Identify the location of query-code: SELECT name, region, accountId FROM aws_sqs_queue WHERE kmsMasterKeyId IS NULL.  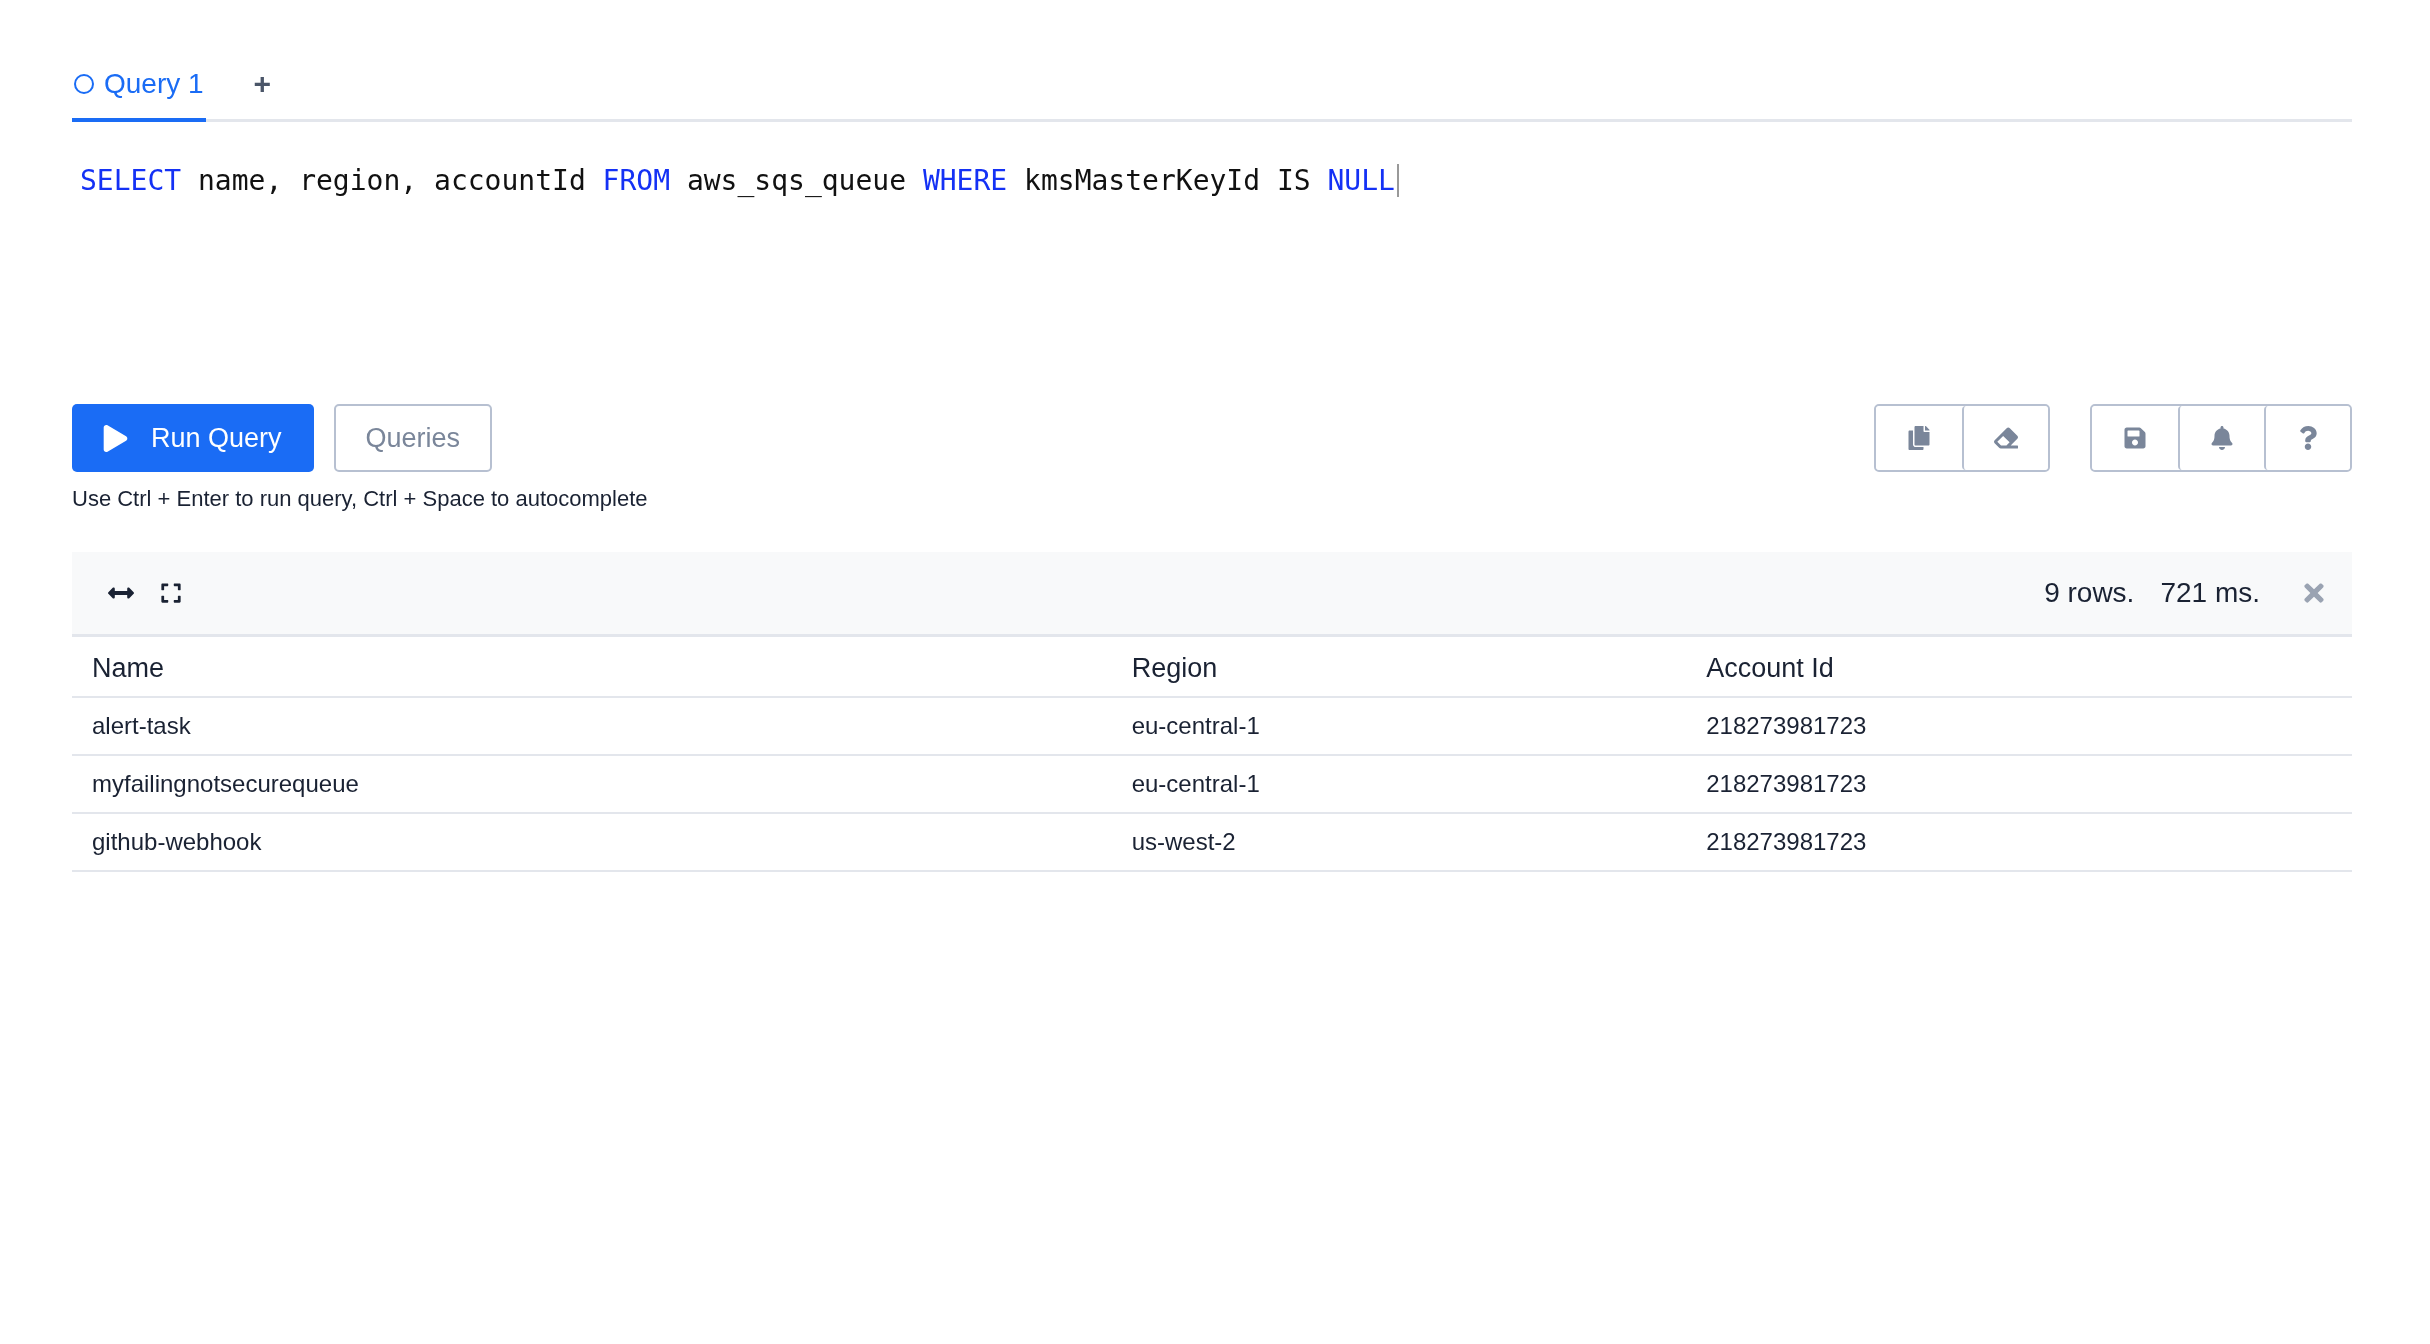
(739, 180).